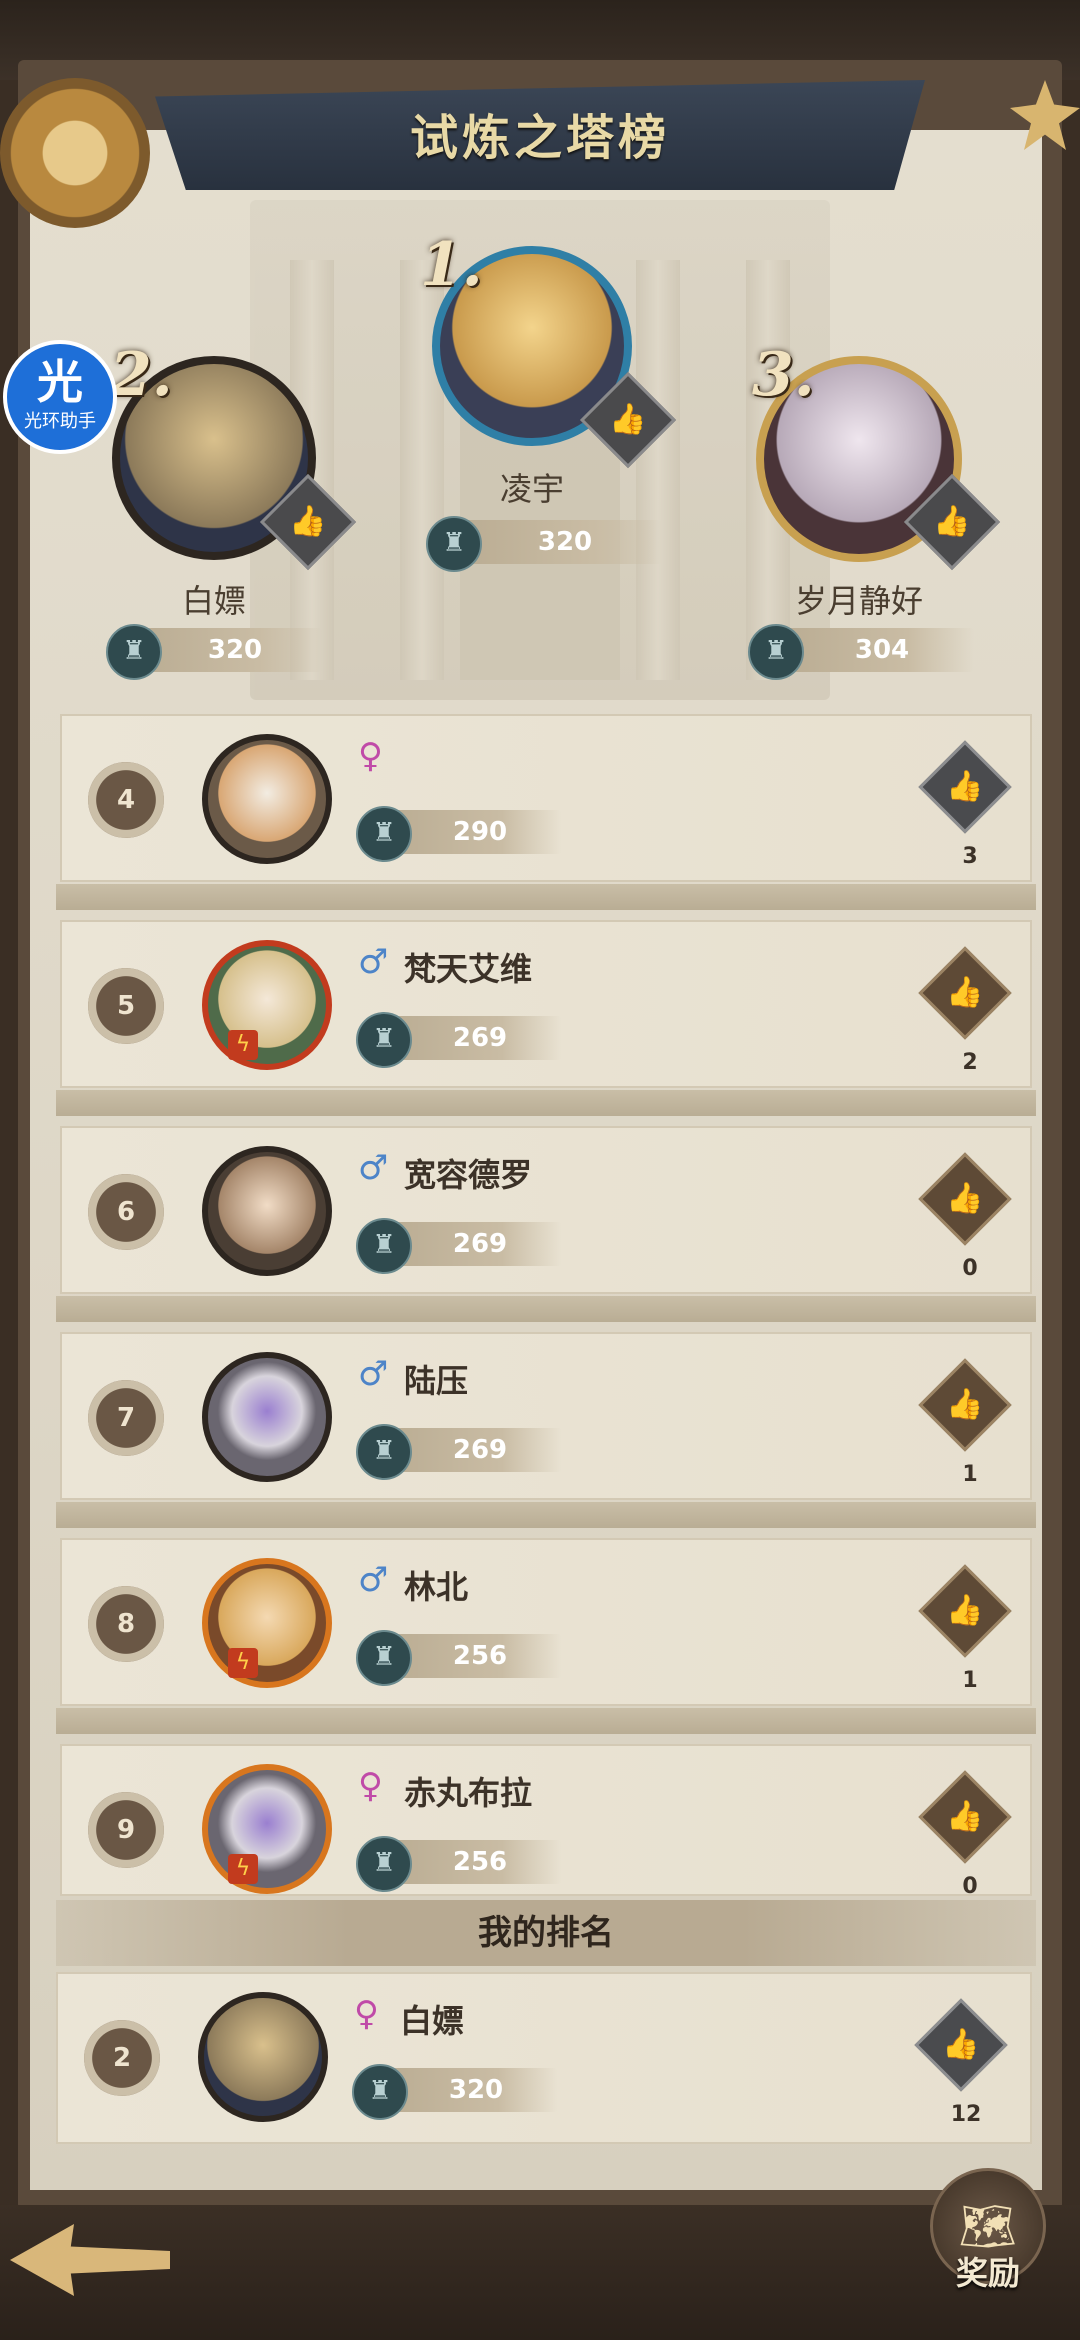 This screenshot has height=2340, width=1080. Describe the element at coordinates (468, 969) in the screenshot. I see `player-name: 梵天艾维` at that location.